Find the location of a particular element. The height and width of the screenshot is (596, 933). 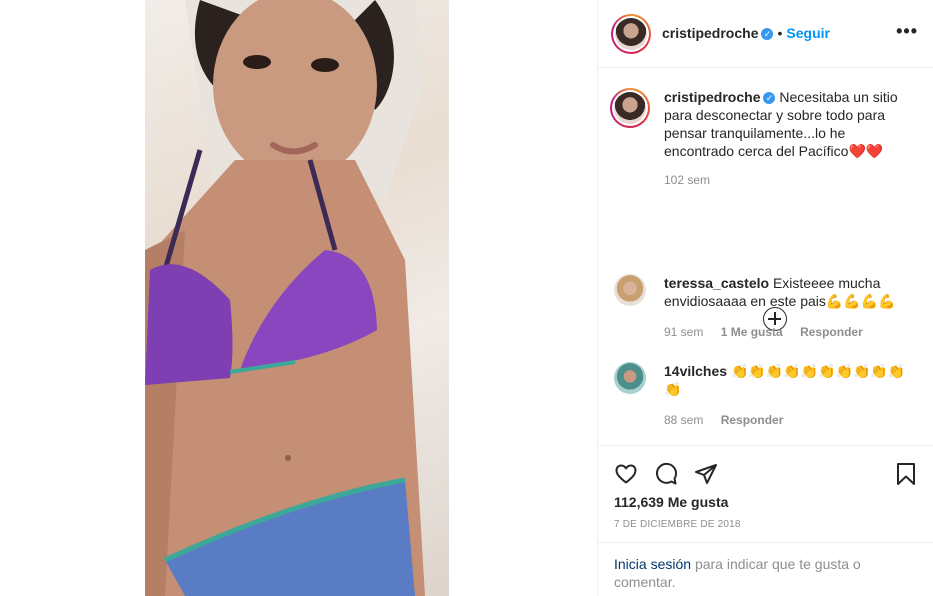

post-header: cristipedroche ✓ • Seguir ••• is located at coordinates (765, 34).